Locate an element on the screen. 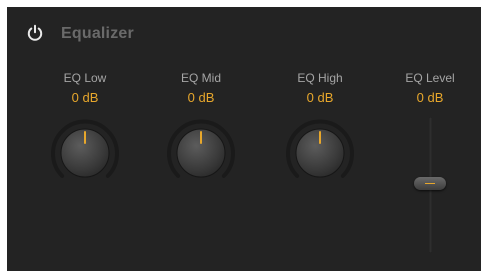  eq-mid-label: EQ Mid is located at coordinates (200, 78).